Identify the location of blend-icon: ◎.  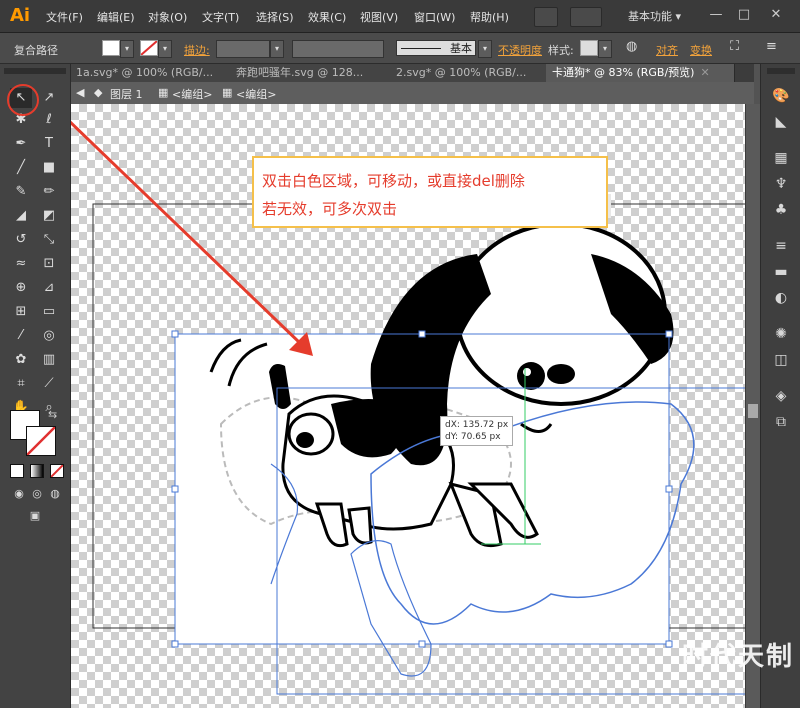
(49, 336).